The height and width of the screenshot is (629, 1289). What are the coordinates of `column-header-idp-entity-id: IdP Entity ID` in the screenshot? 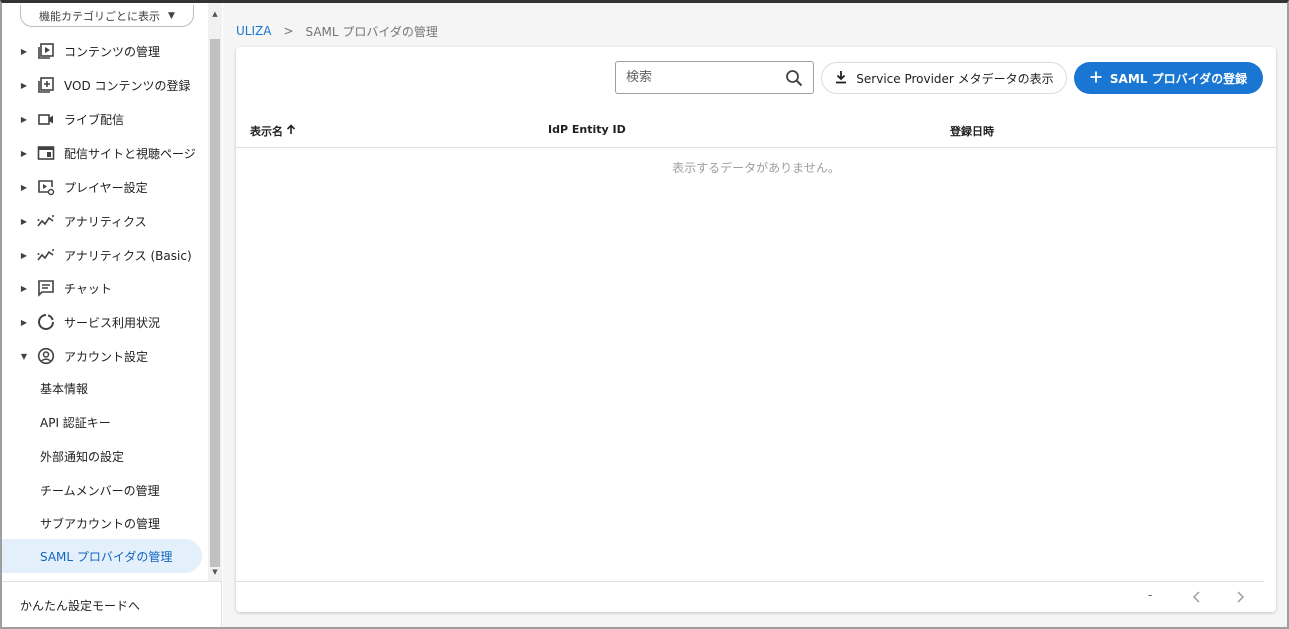 It's located at (587, 129).